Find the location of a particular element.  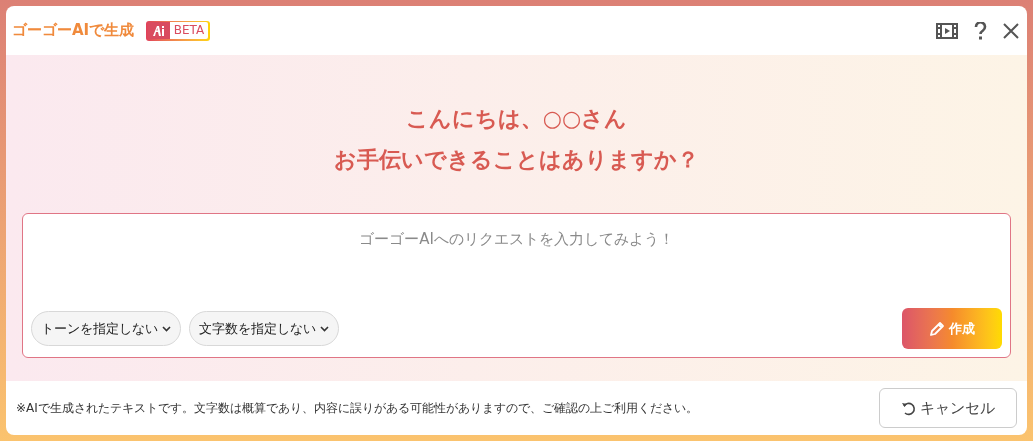

pencil-icon is located at coordinates (937, 328).